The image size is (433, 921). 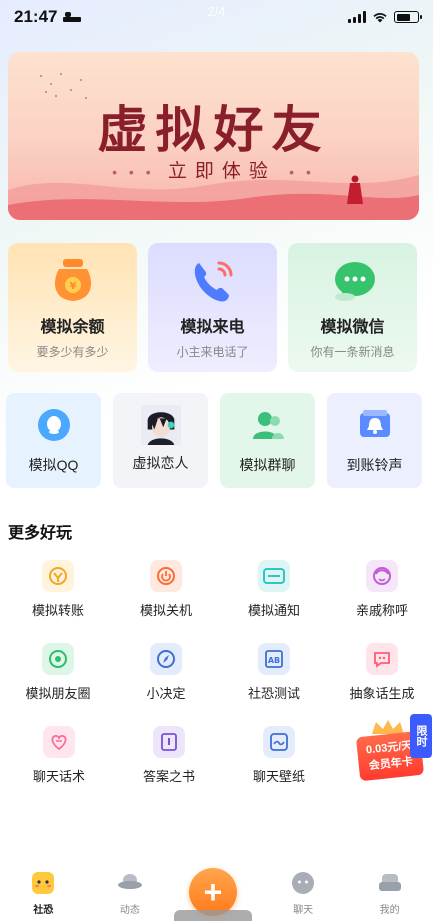 I want to click on shy-face-icon, so click(x=43, y=883).